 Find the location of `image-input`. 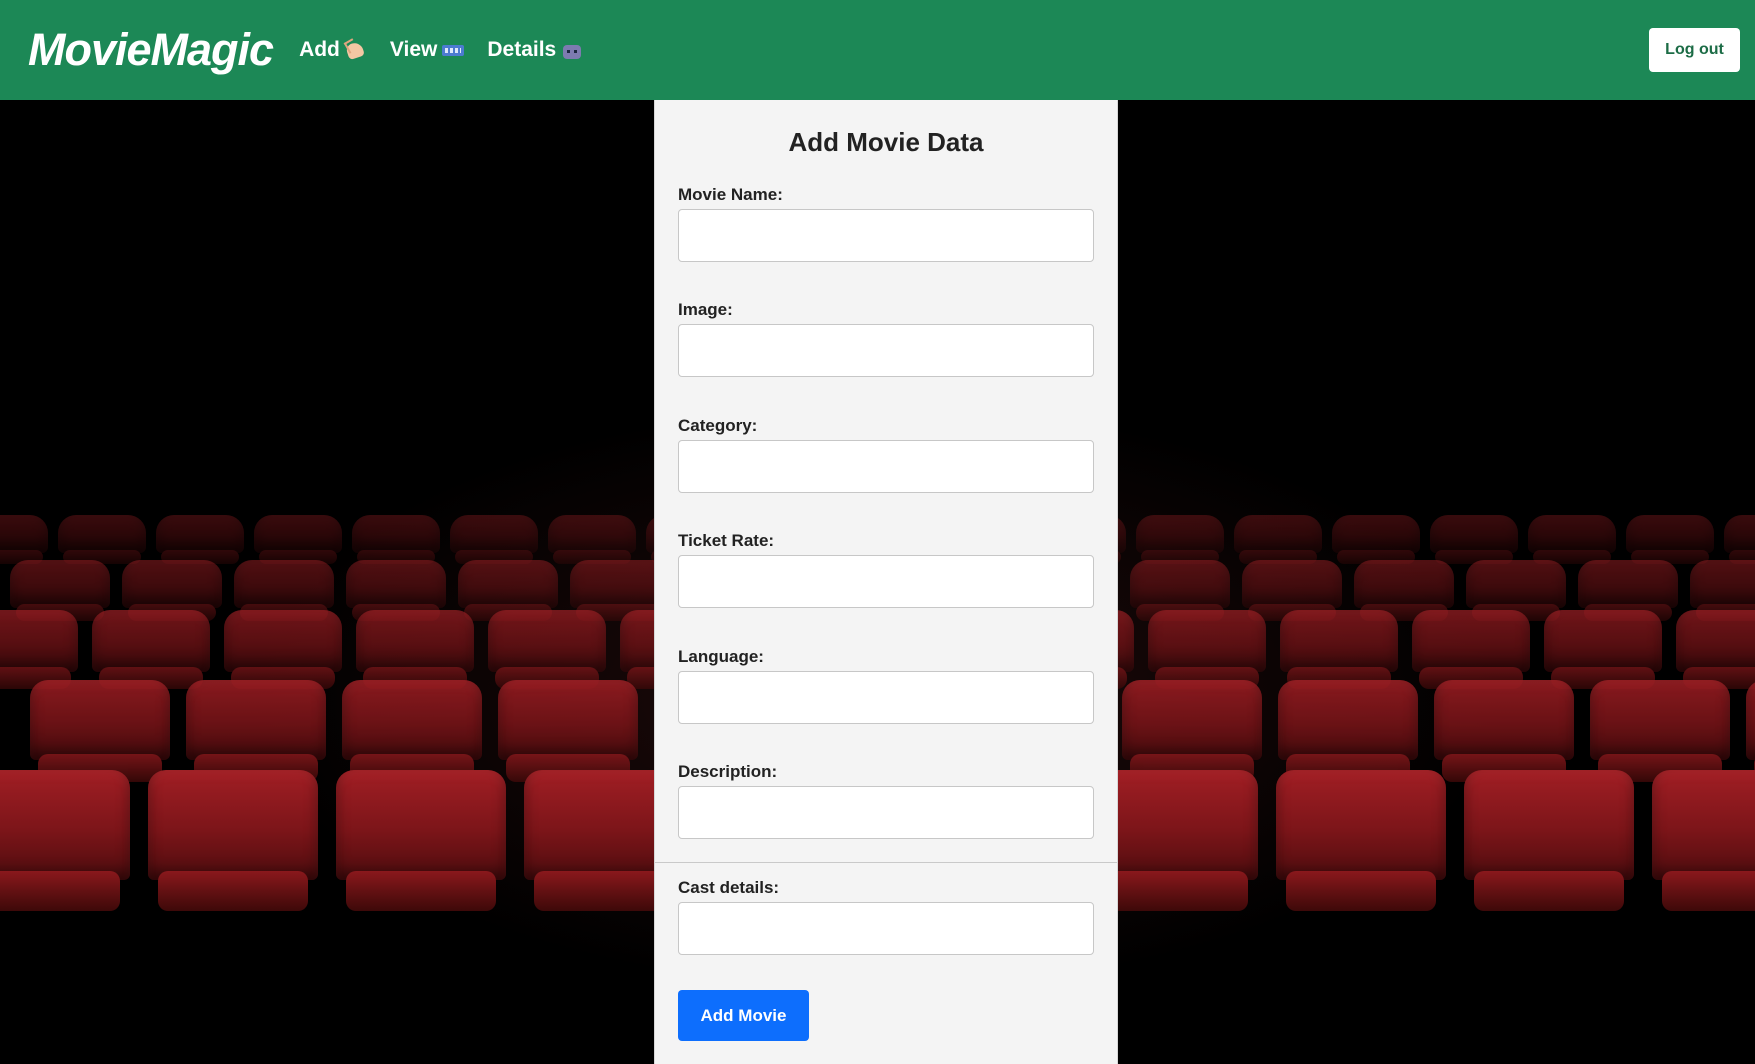

image-input is located at coordinates (886, 350).